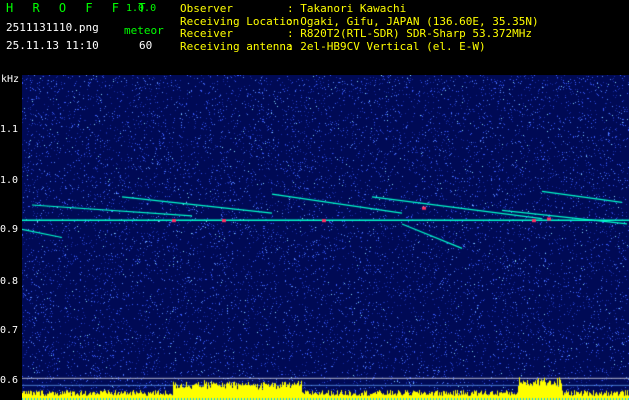 The image size is (629, 400). Describe the element at coordinates (52, 45) in the screenshot. I see `datetime-label: 25.11.13 11:10` at that location.